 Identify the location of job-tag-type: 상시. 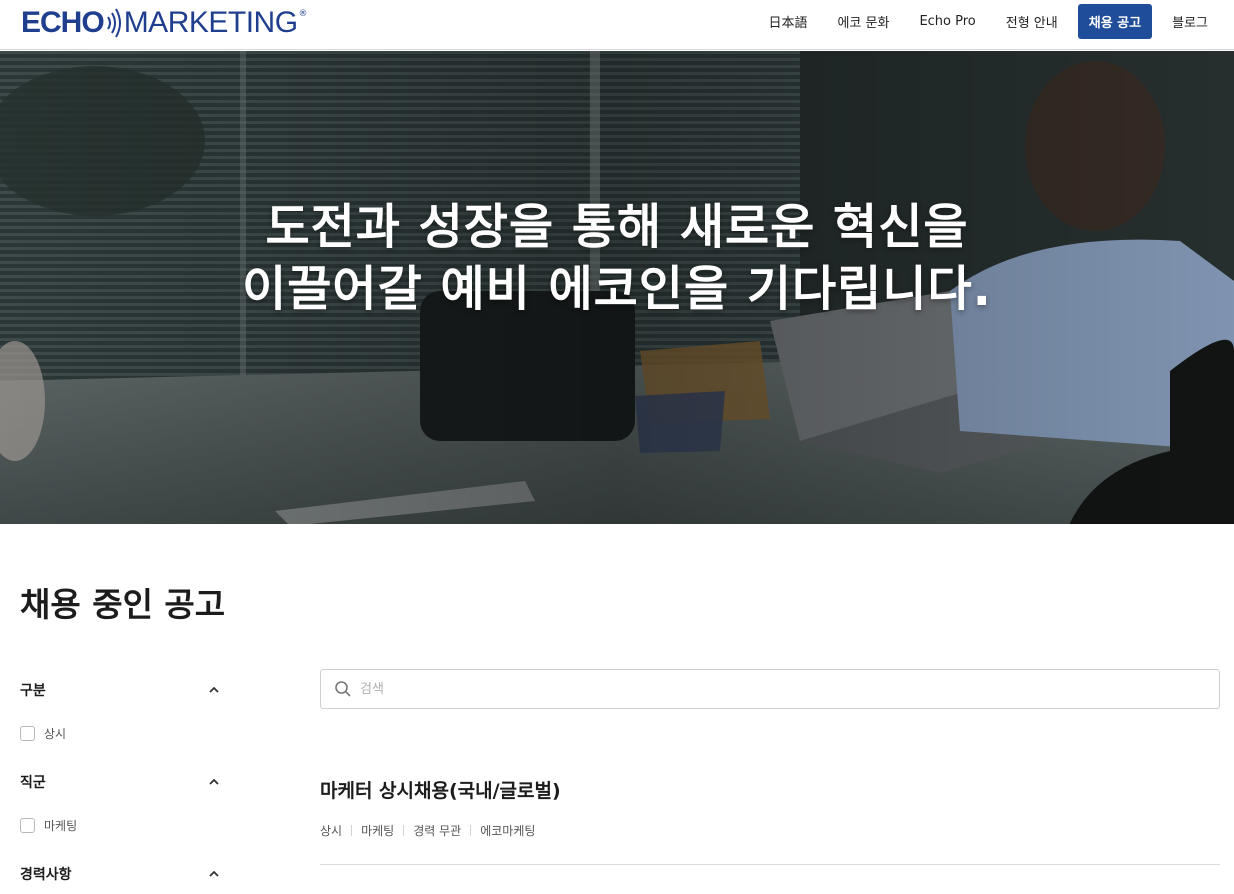
(331, 831).